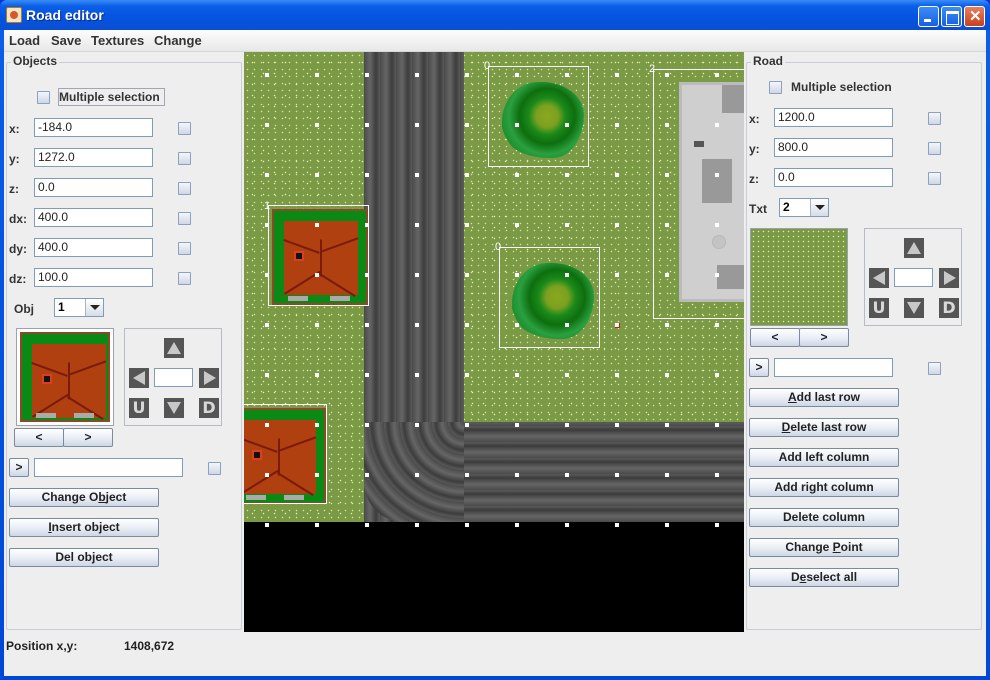  Describe the element at coordinates (178, 40) in the screenshot. I see `menu-change: Change` at that location.